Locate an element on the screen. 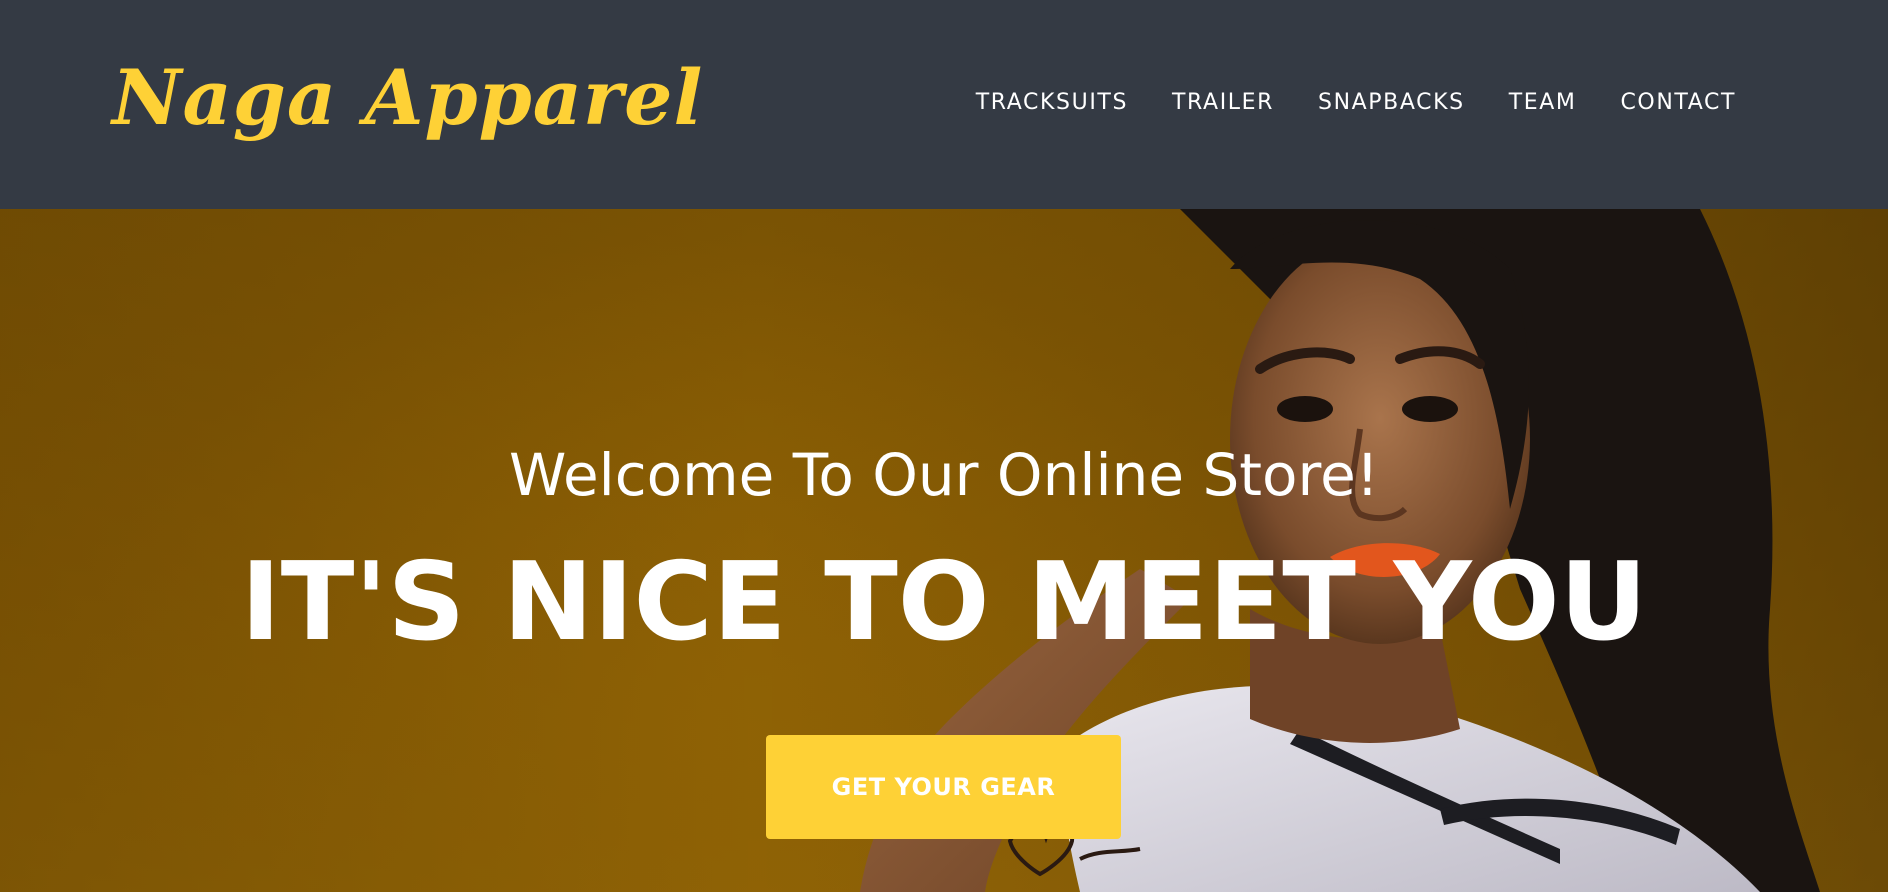  nav-item-contact: CONTACT is located at coordinates (1678, 102).